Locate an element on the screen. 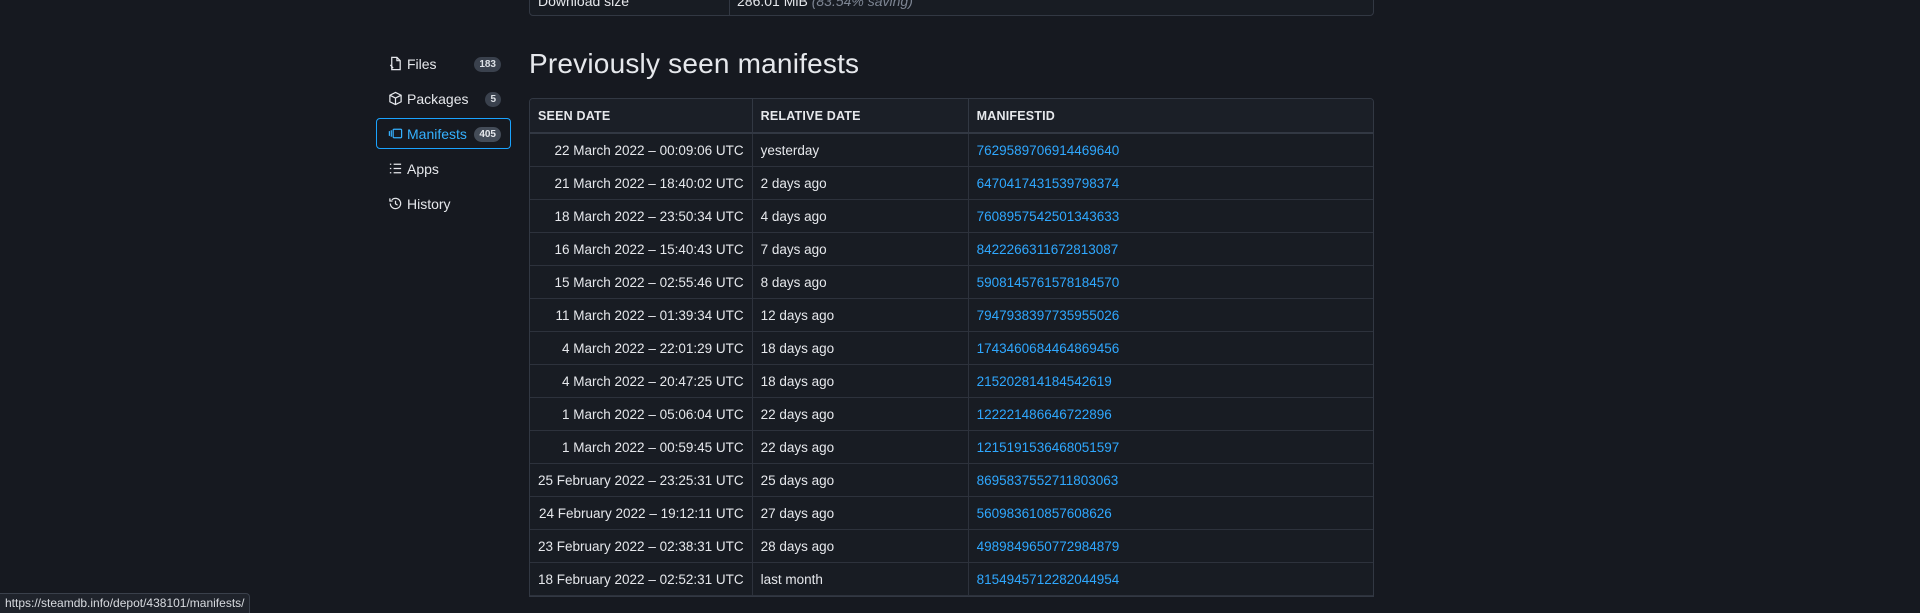 The width and height of the screenshot is (1920, 613). sidebar-item-apps: Apps is located at coordinates (443, 168).